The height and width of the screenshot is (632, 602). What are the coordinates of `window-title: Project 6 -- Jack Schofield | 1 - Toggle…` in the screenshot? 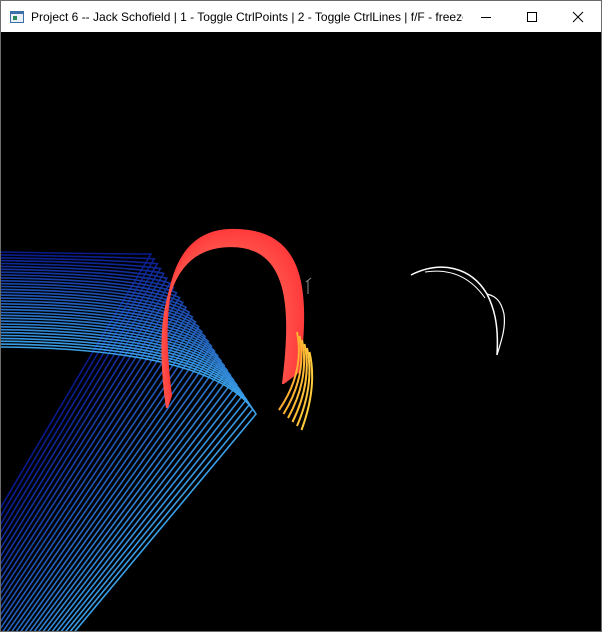 It's located at (247, 16).